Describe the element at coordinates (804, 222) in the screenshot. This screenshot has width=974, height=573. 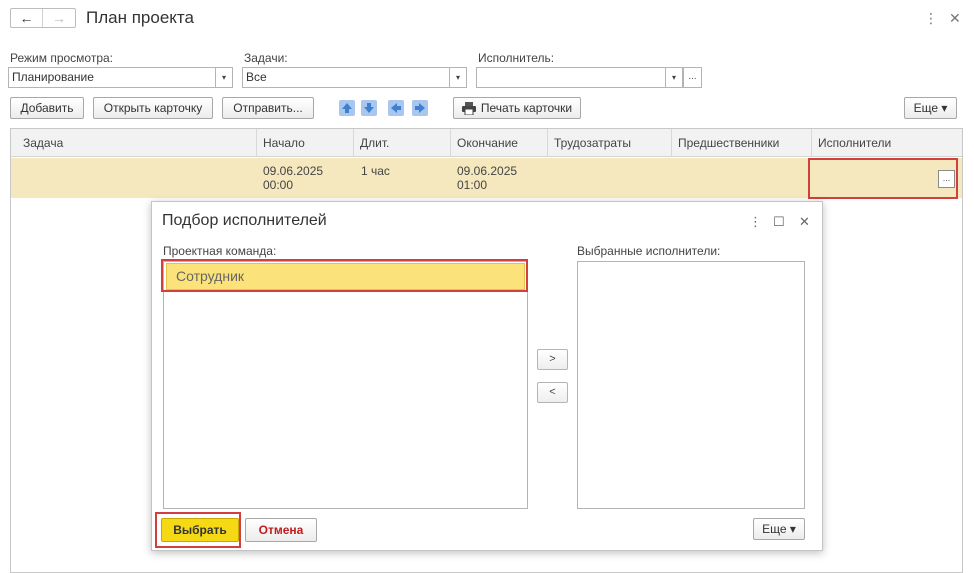
I see `dialog-close-icon: ✕` at that location.